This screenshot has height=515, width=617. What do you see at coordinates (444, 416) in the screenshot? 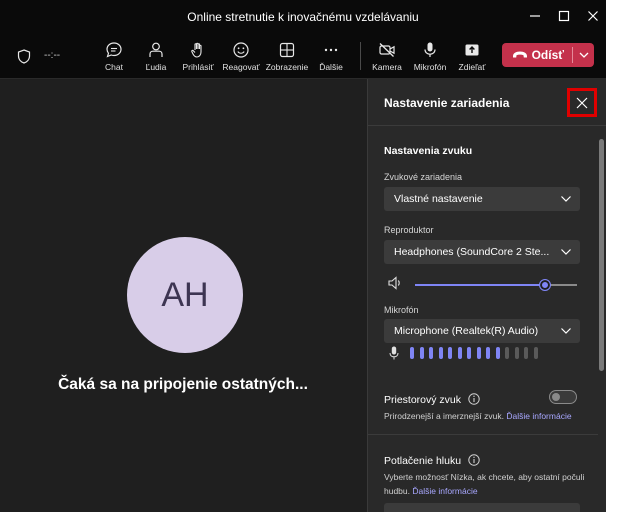
I see `spatial-desc-text: Prirodzenejší a imerznejší zvuk.` at bounding box center [444, 416].